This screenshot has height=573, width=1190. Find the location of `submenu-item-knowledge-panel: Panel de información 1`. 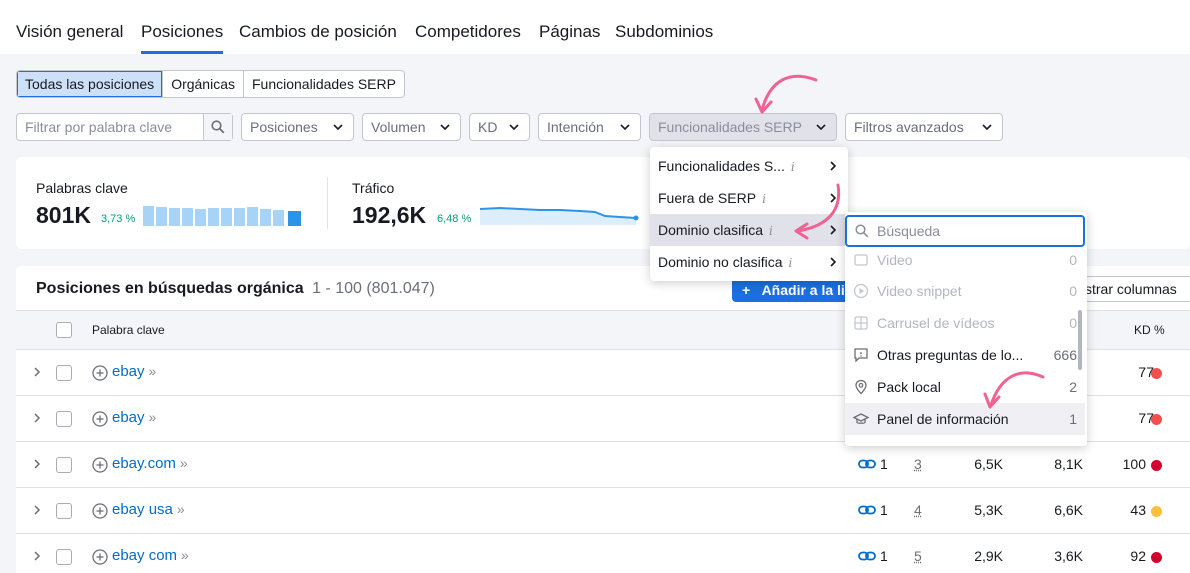

submenu-item-knowledge-panel: Panel de información 1 is located at coordinates (965, 419).